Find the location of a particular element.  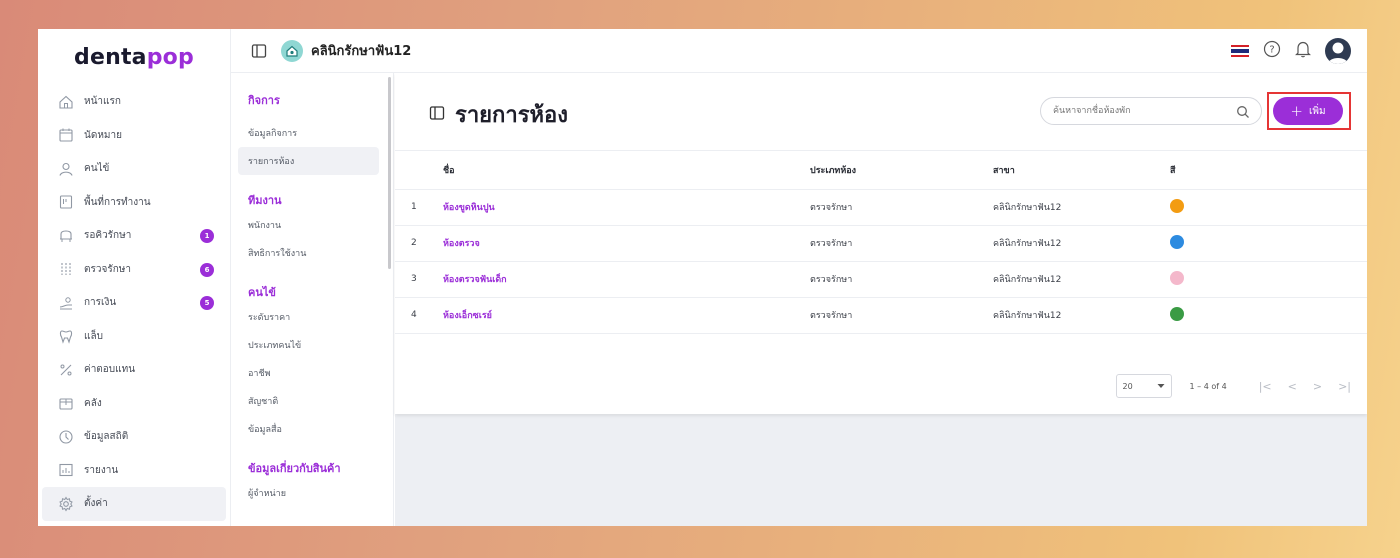

sidebar-item-label: ตรวจรักษา is located at coordinates (107, 269).